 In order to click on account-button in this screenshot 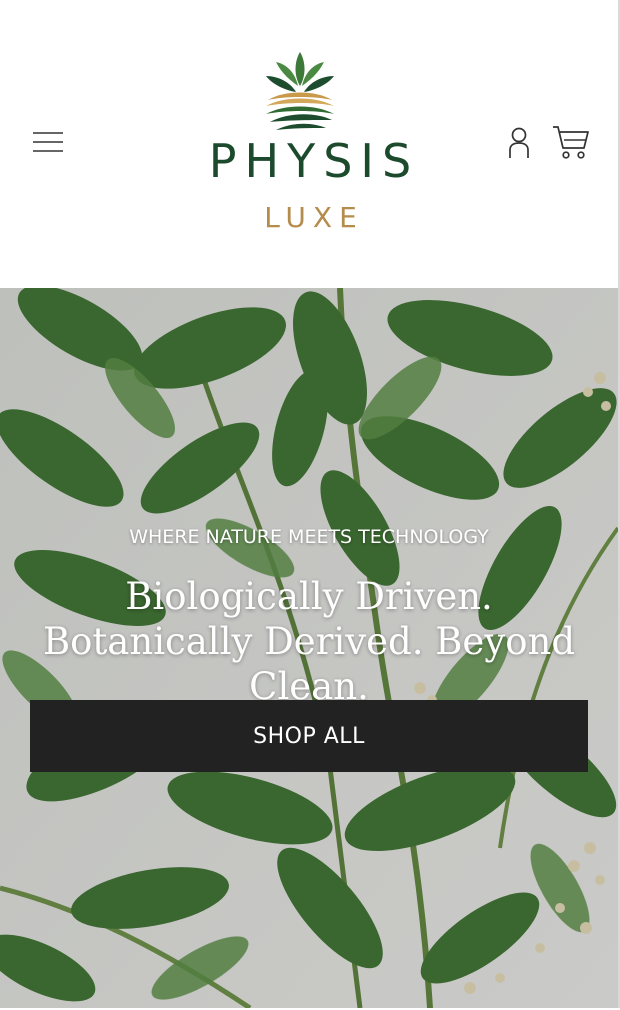, I will do `click(519, 143)`.